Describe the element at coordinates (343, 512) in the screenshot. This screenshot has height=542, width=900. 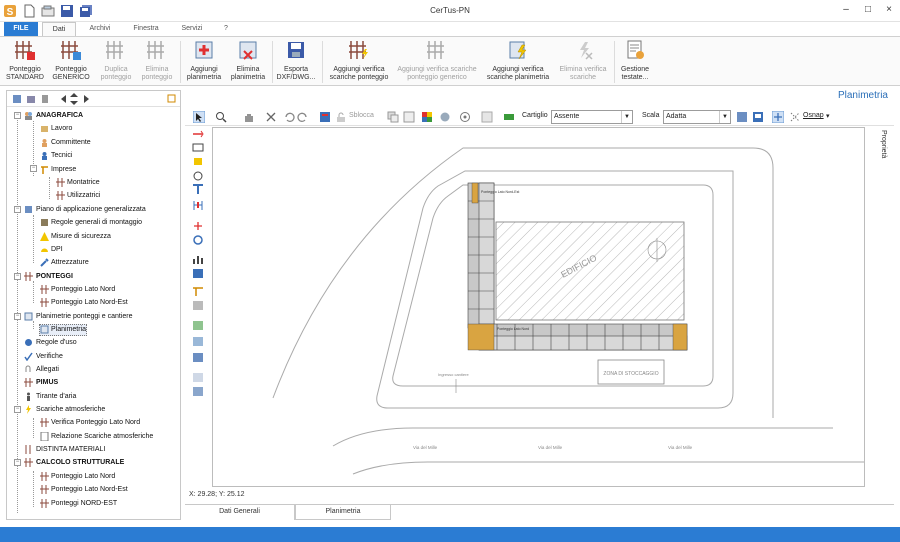
I see `tab-planimetria: Planimetria` at that location.